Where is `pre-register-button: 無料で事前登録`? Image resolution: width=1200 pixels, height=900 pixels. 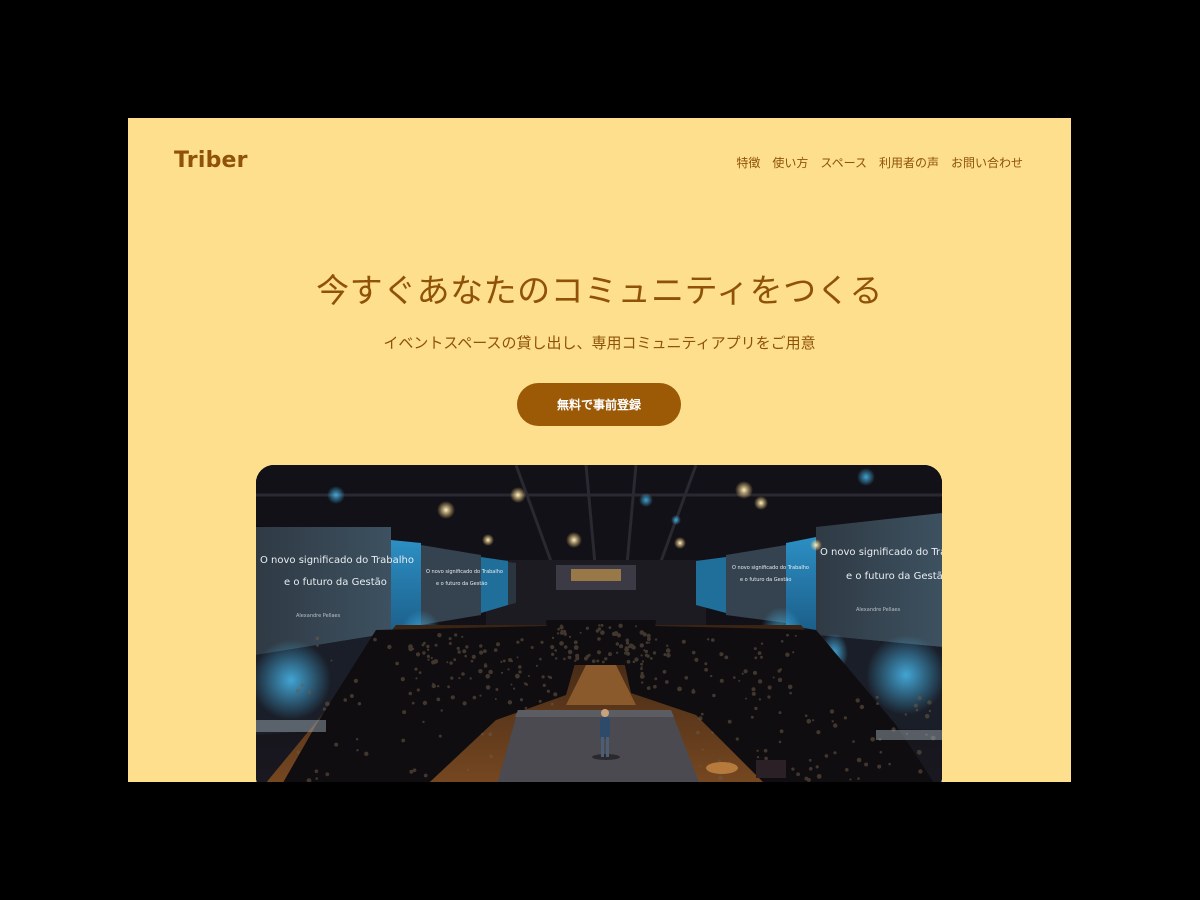
pre-register-button: 無料で事前登録 is located at coordinates (599, 404).